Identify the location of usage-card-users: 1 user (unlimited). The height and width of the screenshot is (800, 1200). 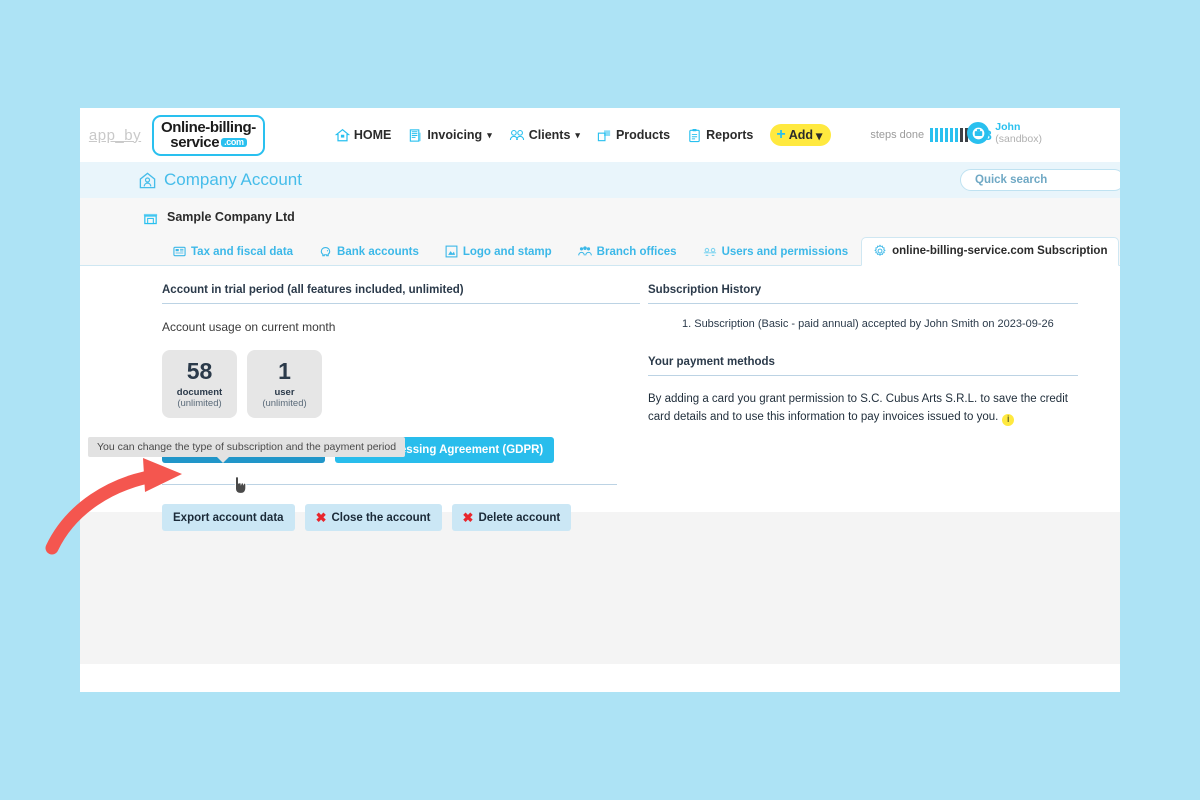
(284, 384).